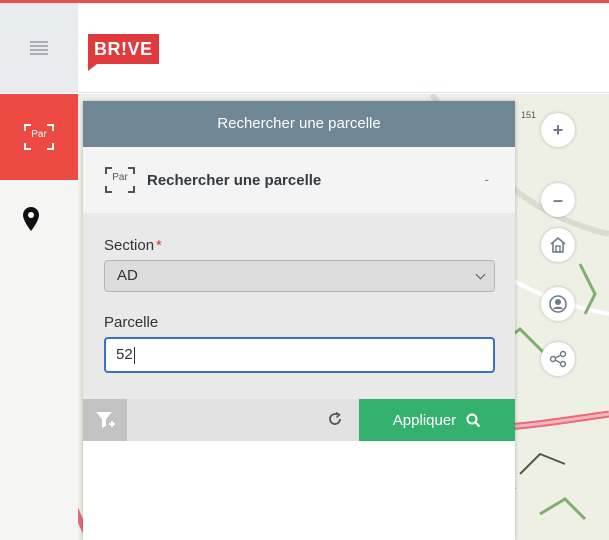  I want to click on filter-button, so click(105, 420).